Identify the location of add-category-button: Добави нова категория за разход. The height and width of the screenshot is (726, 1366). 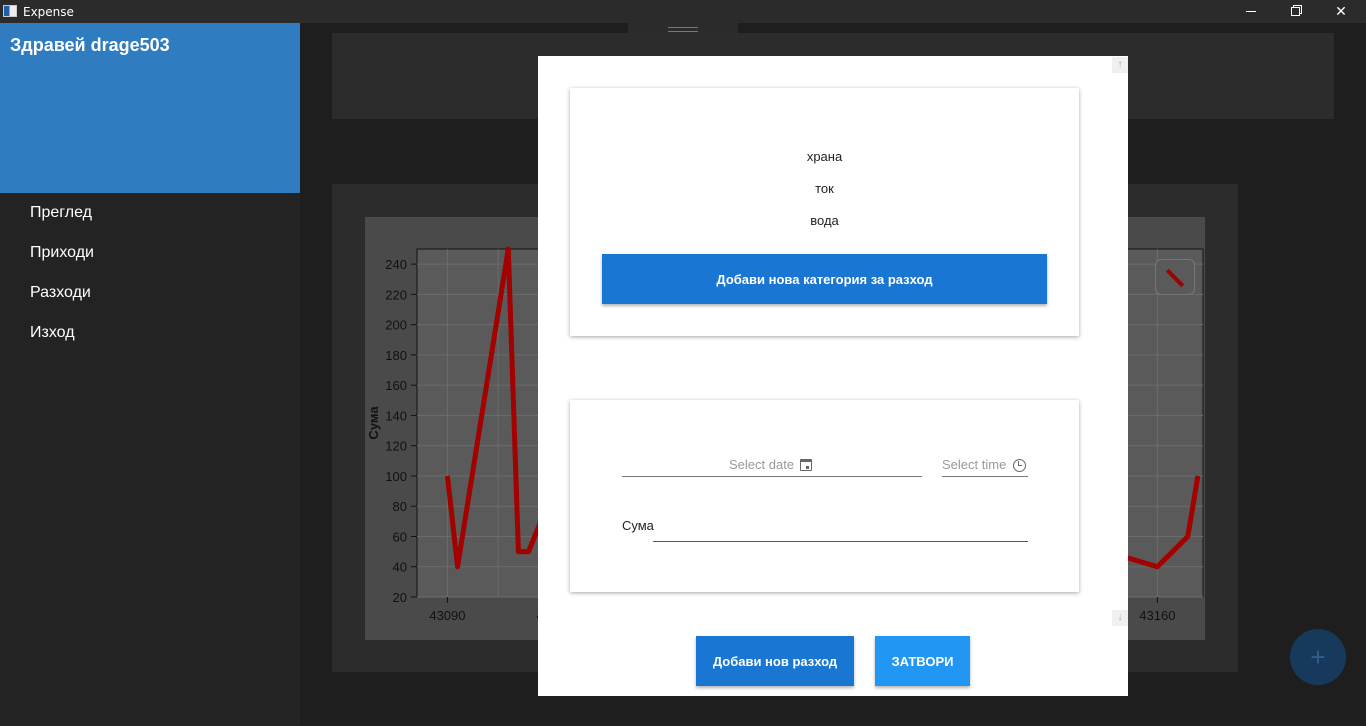
(824, 279).